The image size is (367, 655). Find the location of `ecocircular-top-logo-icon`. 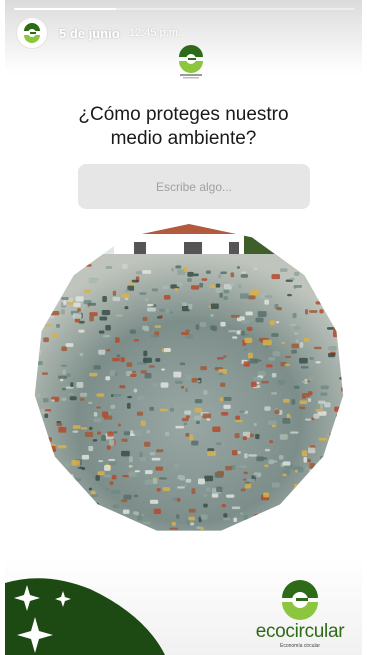

ecocircular-top-logo-icon is located at coordinates (191, 62).